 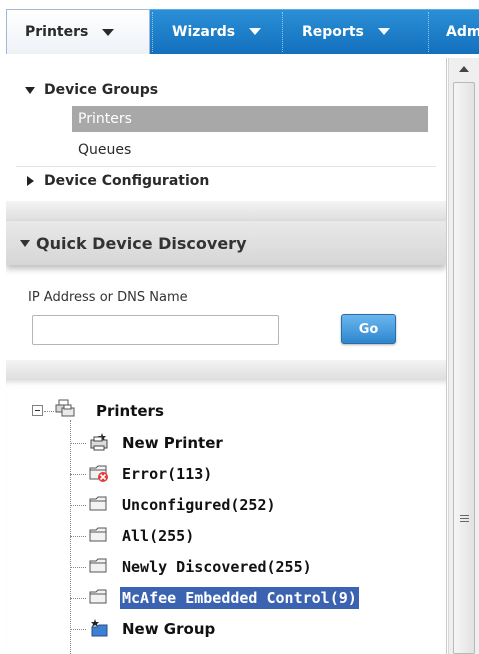 I want to click on group-item-printers: Printers, so click(x=250, y=119).